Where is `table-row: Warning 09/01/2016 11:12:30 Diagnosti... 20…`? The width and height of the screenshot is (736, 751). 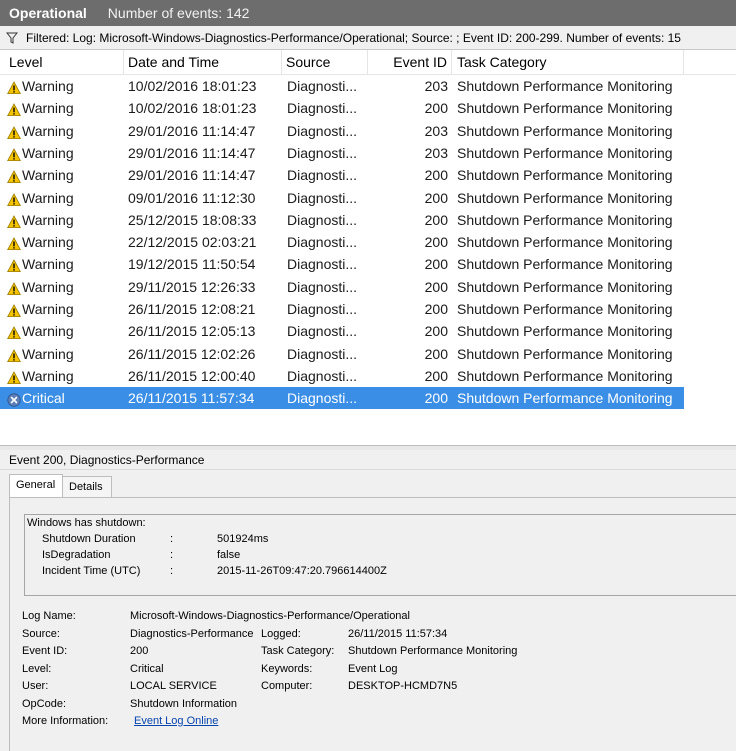
table-row: Warning 09/01/2016 11:12:30 Diagnosti... 20… is located at coordinates (342, 198).